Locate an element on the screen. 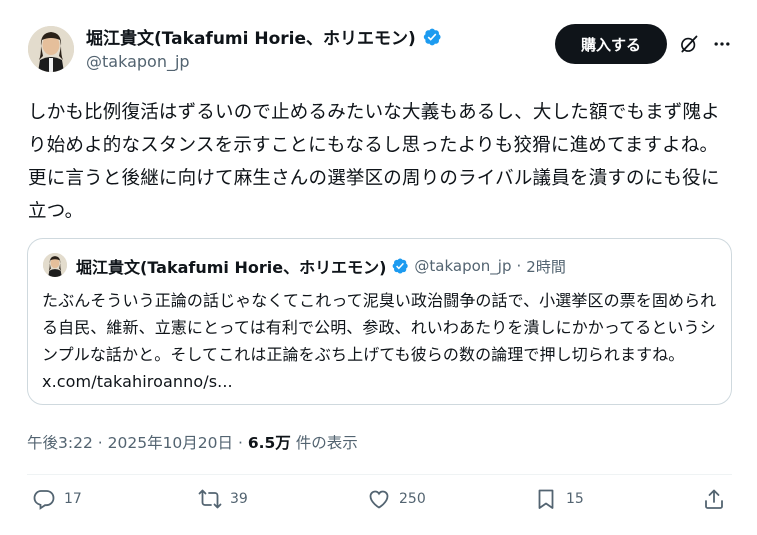 The height and width of the screenshot is (535, 757). verified-badge-icon is located at coordinates (432, 36).